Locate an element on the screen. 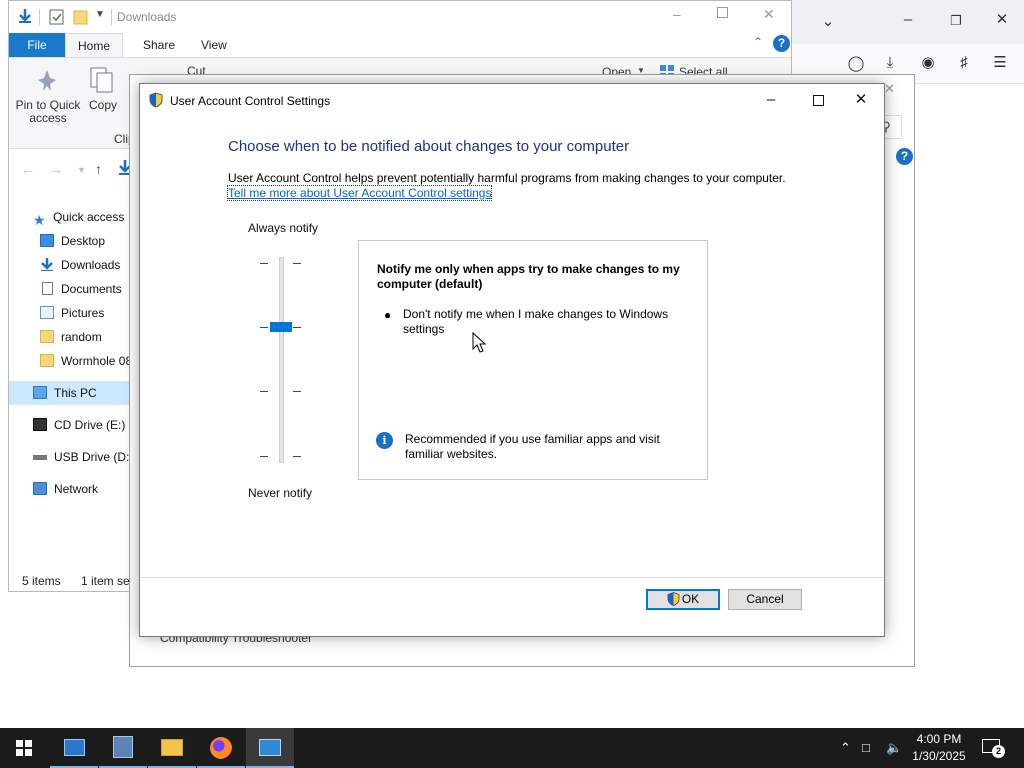 This screenshot has width=1024, height=768. footer-divider is located at coordinates (512, 577).